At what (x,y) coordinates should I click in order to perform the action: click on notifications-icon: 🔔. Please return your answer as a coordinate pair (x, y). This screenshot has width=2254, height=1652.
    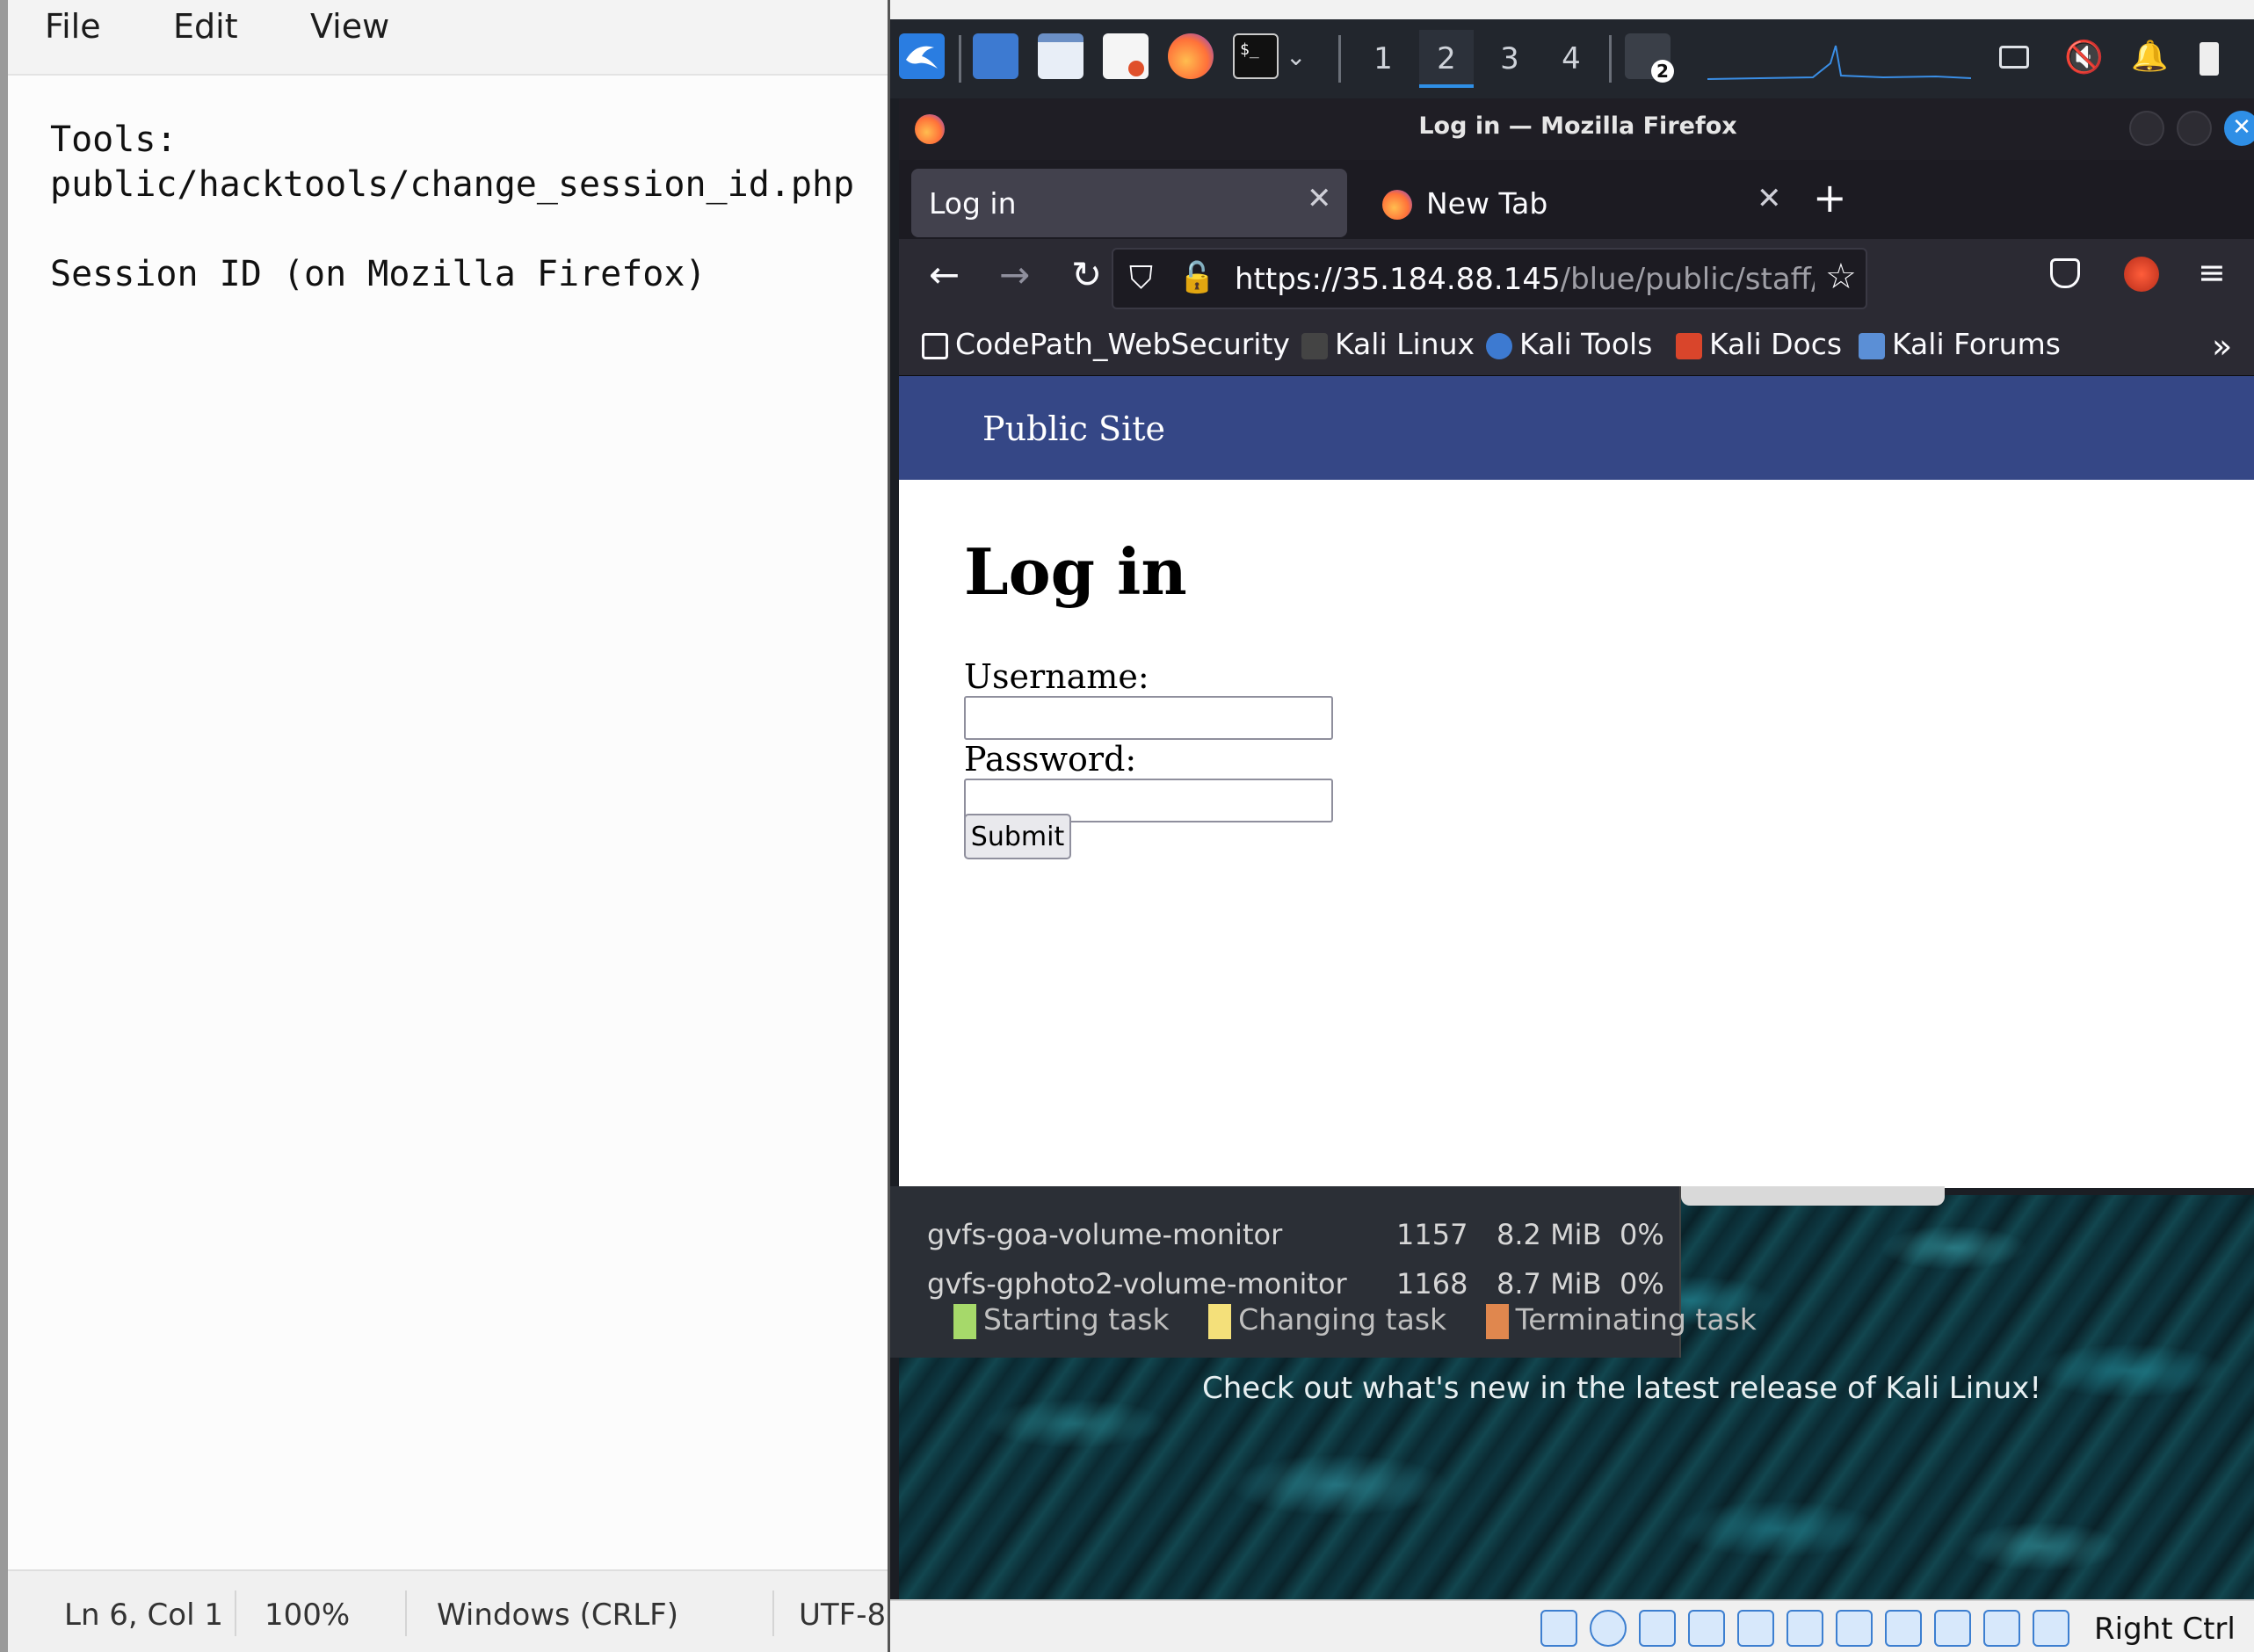
    Looking at the image, I should click on (2149, 57).